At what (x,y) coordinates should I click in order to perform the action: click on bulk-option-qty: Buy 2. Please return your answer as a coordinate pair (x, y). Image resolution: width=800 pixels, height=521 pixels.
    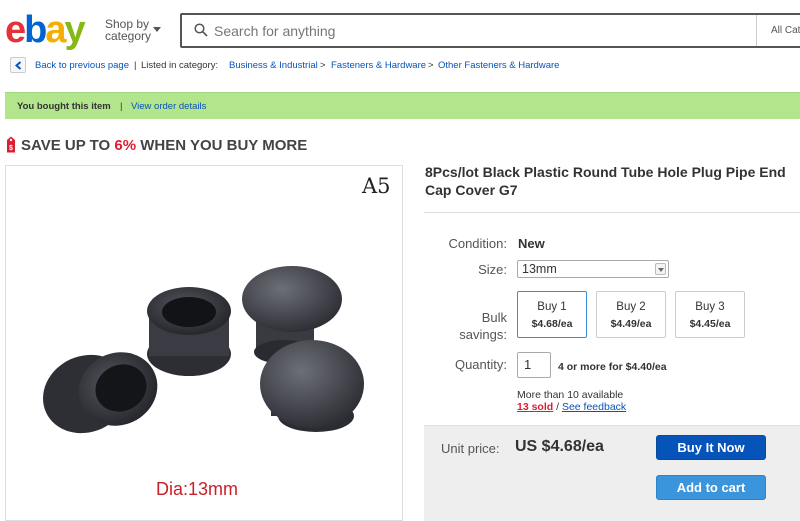
    Looking at the image, I should click on (631, 307).